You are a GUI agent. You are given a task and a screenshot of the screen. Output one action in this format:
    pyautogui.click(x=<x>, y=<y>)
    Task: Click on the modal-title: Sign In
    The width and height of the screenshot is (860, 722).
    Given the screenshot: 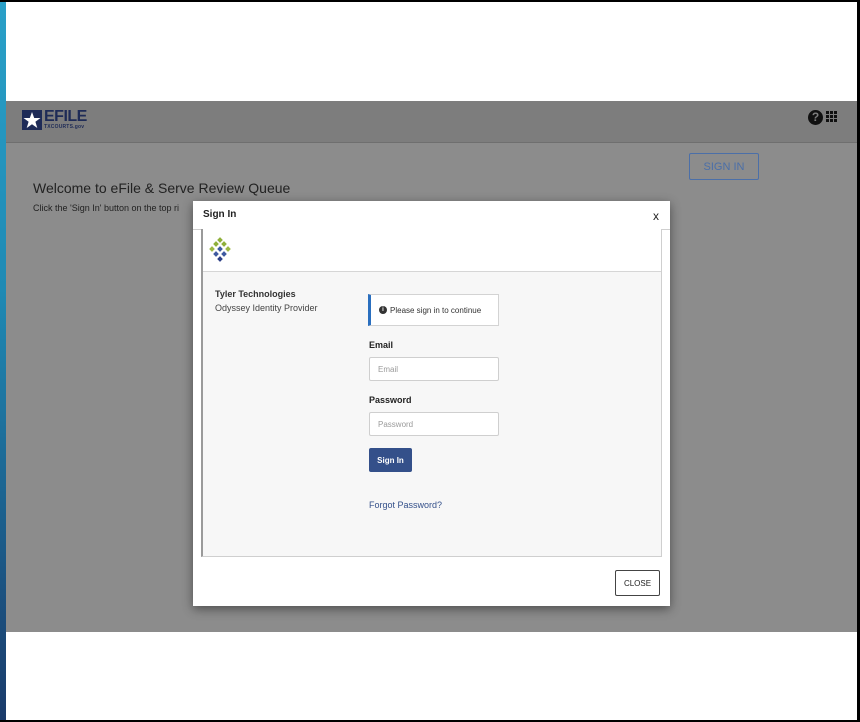 What is the action you would take?
    pyautogui.click(x=220, y=214)
    